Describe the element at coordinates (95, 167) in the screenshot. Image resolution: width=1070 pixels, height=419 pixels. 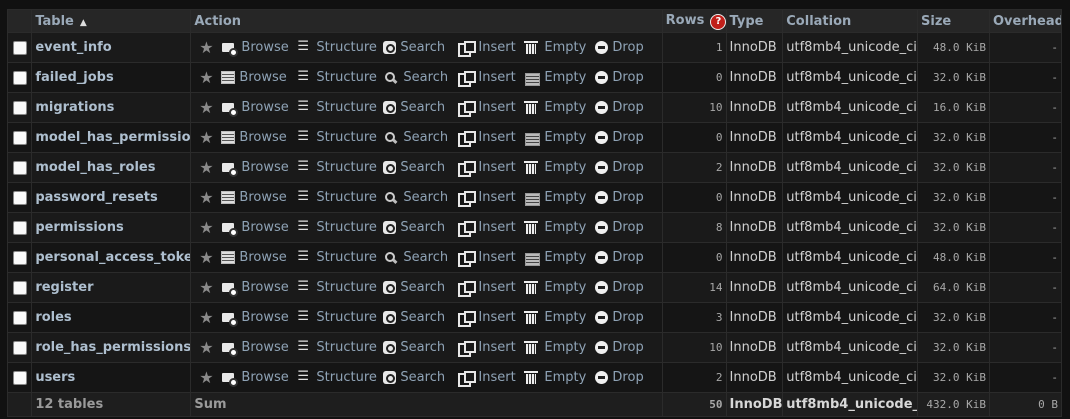
I see `table-name-link: model_has_roles` at that location.